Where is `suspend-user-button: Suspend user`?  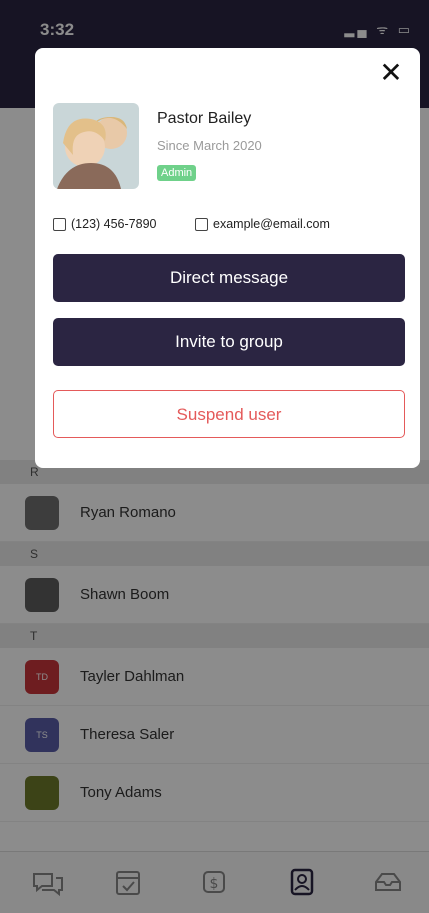
suspend-user-button: Suspend user is located at coordinates (229, 414).